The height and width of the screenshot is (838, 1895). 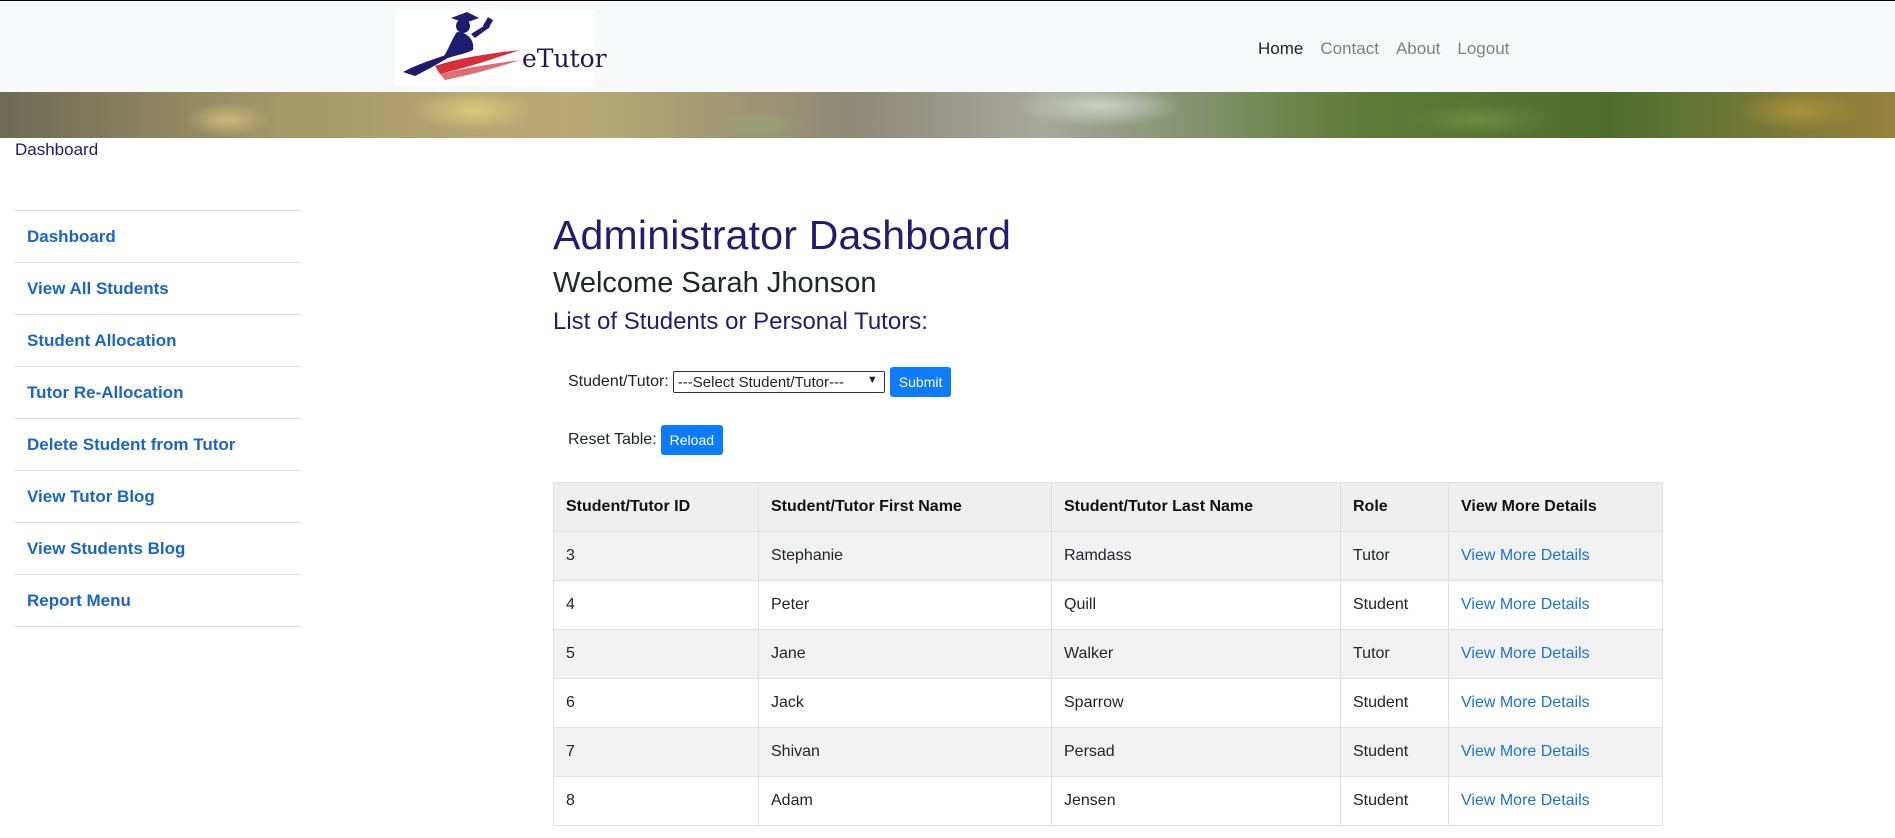 What do you see at coordinates (1196, 752) in the screenshot?
I see `cell-last-name: Persad` at bounding box center [1196, 752].